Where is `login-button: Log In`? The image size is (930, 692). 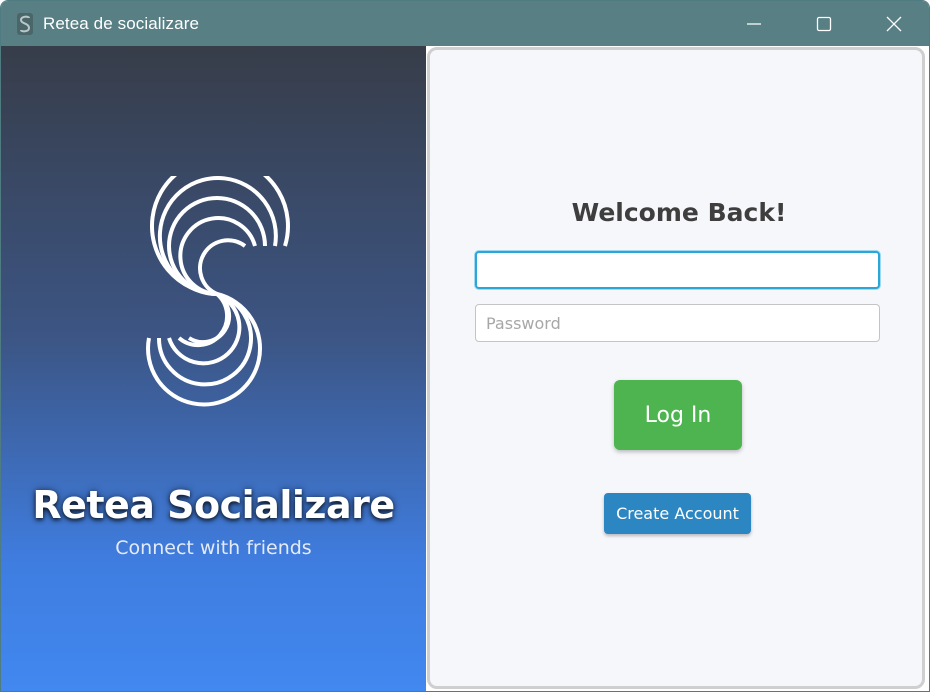 login-button: Log In is located at coordinates (678, 415).